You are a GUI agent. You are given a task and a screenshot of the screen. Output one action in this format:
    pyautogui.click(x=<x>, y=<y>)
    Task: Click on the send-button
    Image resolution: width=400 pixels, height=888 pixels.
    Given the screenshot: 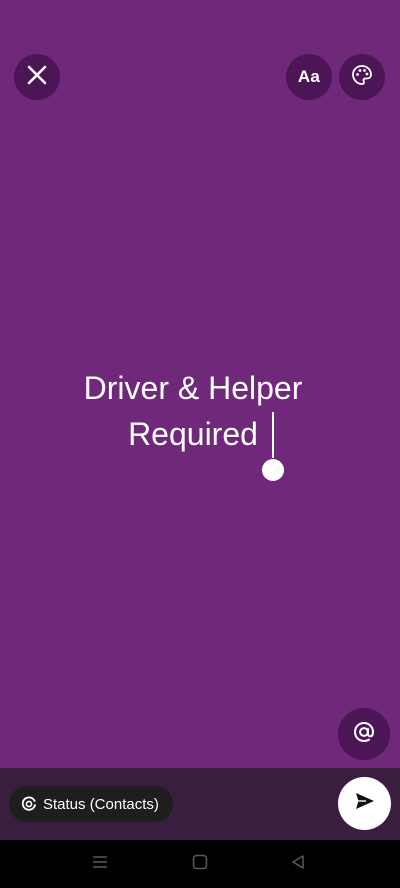 What is the action you would take?
    pyautogui.click(x=364, y=803)
    